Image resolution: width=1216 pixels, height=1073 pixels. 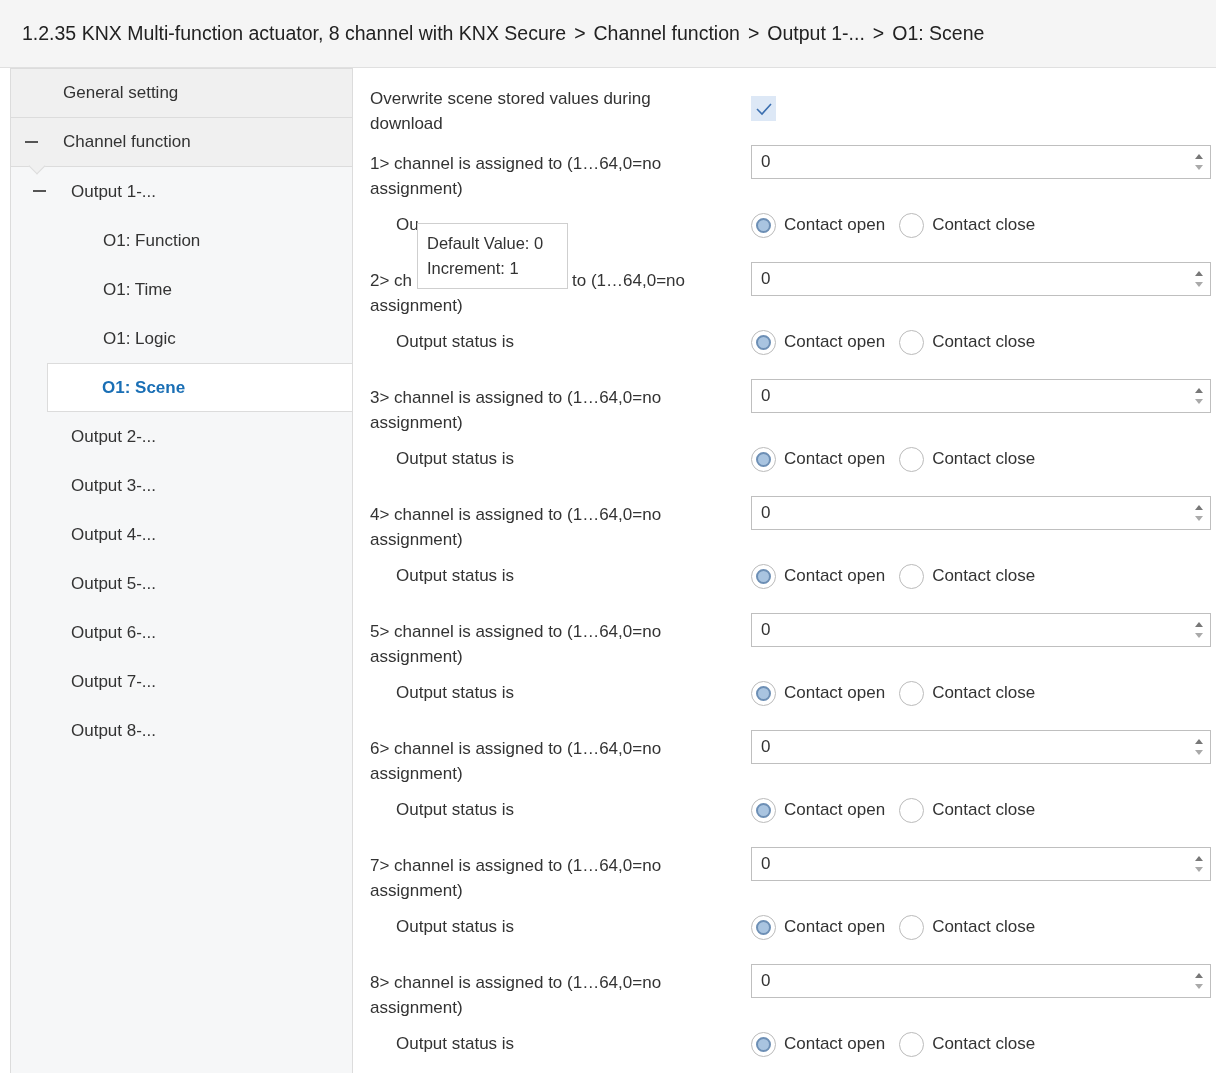 What do you see at coordinates (628, 281) in the screenshot?
I see `setting-label: to (1…64,0=no` at bounding box center [628, 281].